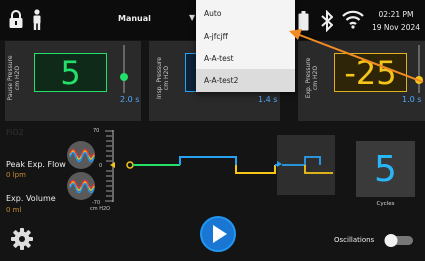 Image resolution: width=425 pixels, height=261 pixels. Describe the element at coordinates (36, 164) in the screenshot. I see `peak-exp-flow-label: Peak Exp. Flow` at that location.